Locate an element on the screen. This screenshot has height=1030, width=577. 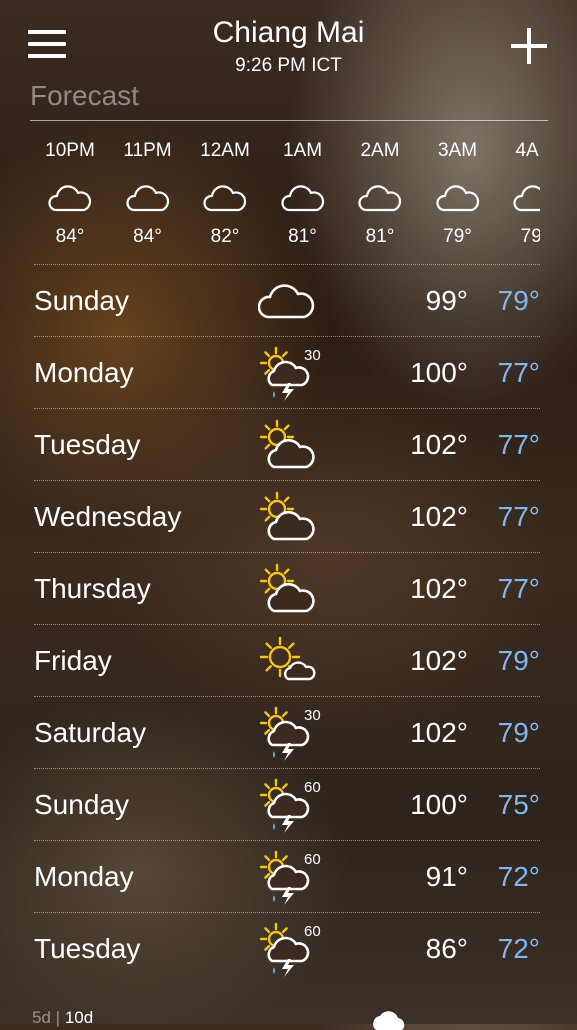
mostly-sunny-icon is located at coordinates (287, 661).